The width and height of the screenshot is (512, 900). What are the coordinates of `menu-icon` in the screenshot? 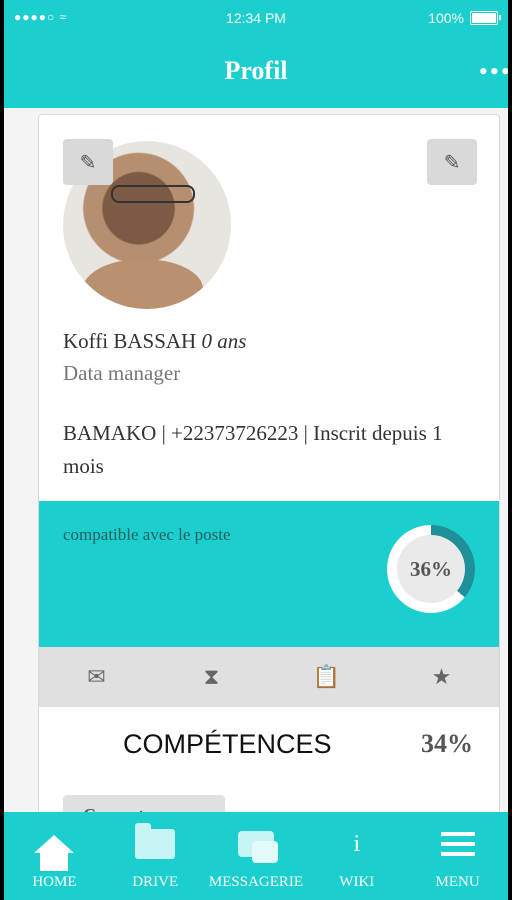 It's located at (457, 844).